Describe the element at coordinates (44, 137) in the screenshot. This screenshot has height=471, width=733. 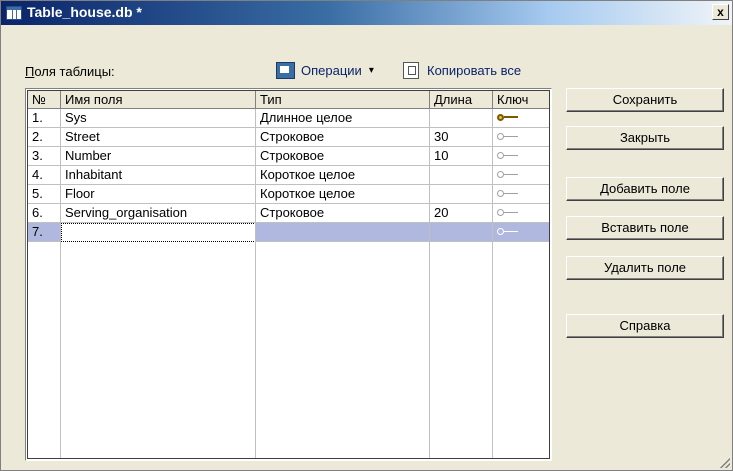
I see `row-number-cell: 2.` at that location.